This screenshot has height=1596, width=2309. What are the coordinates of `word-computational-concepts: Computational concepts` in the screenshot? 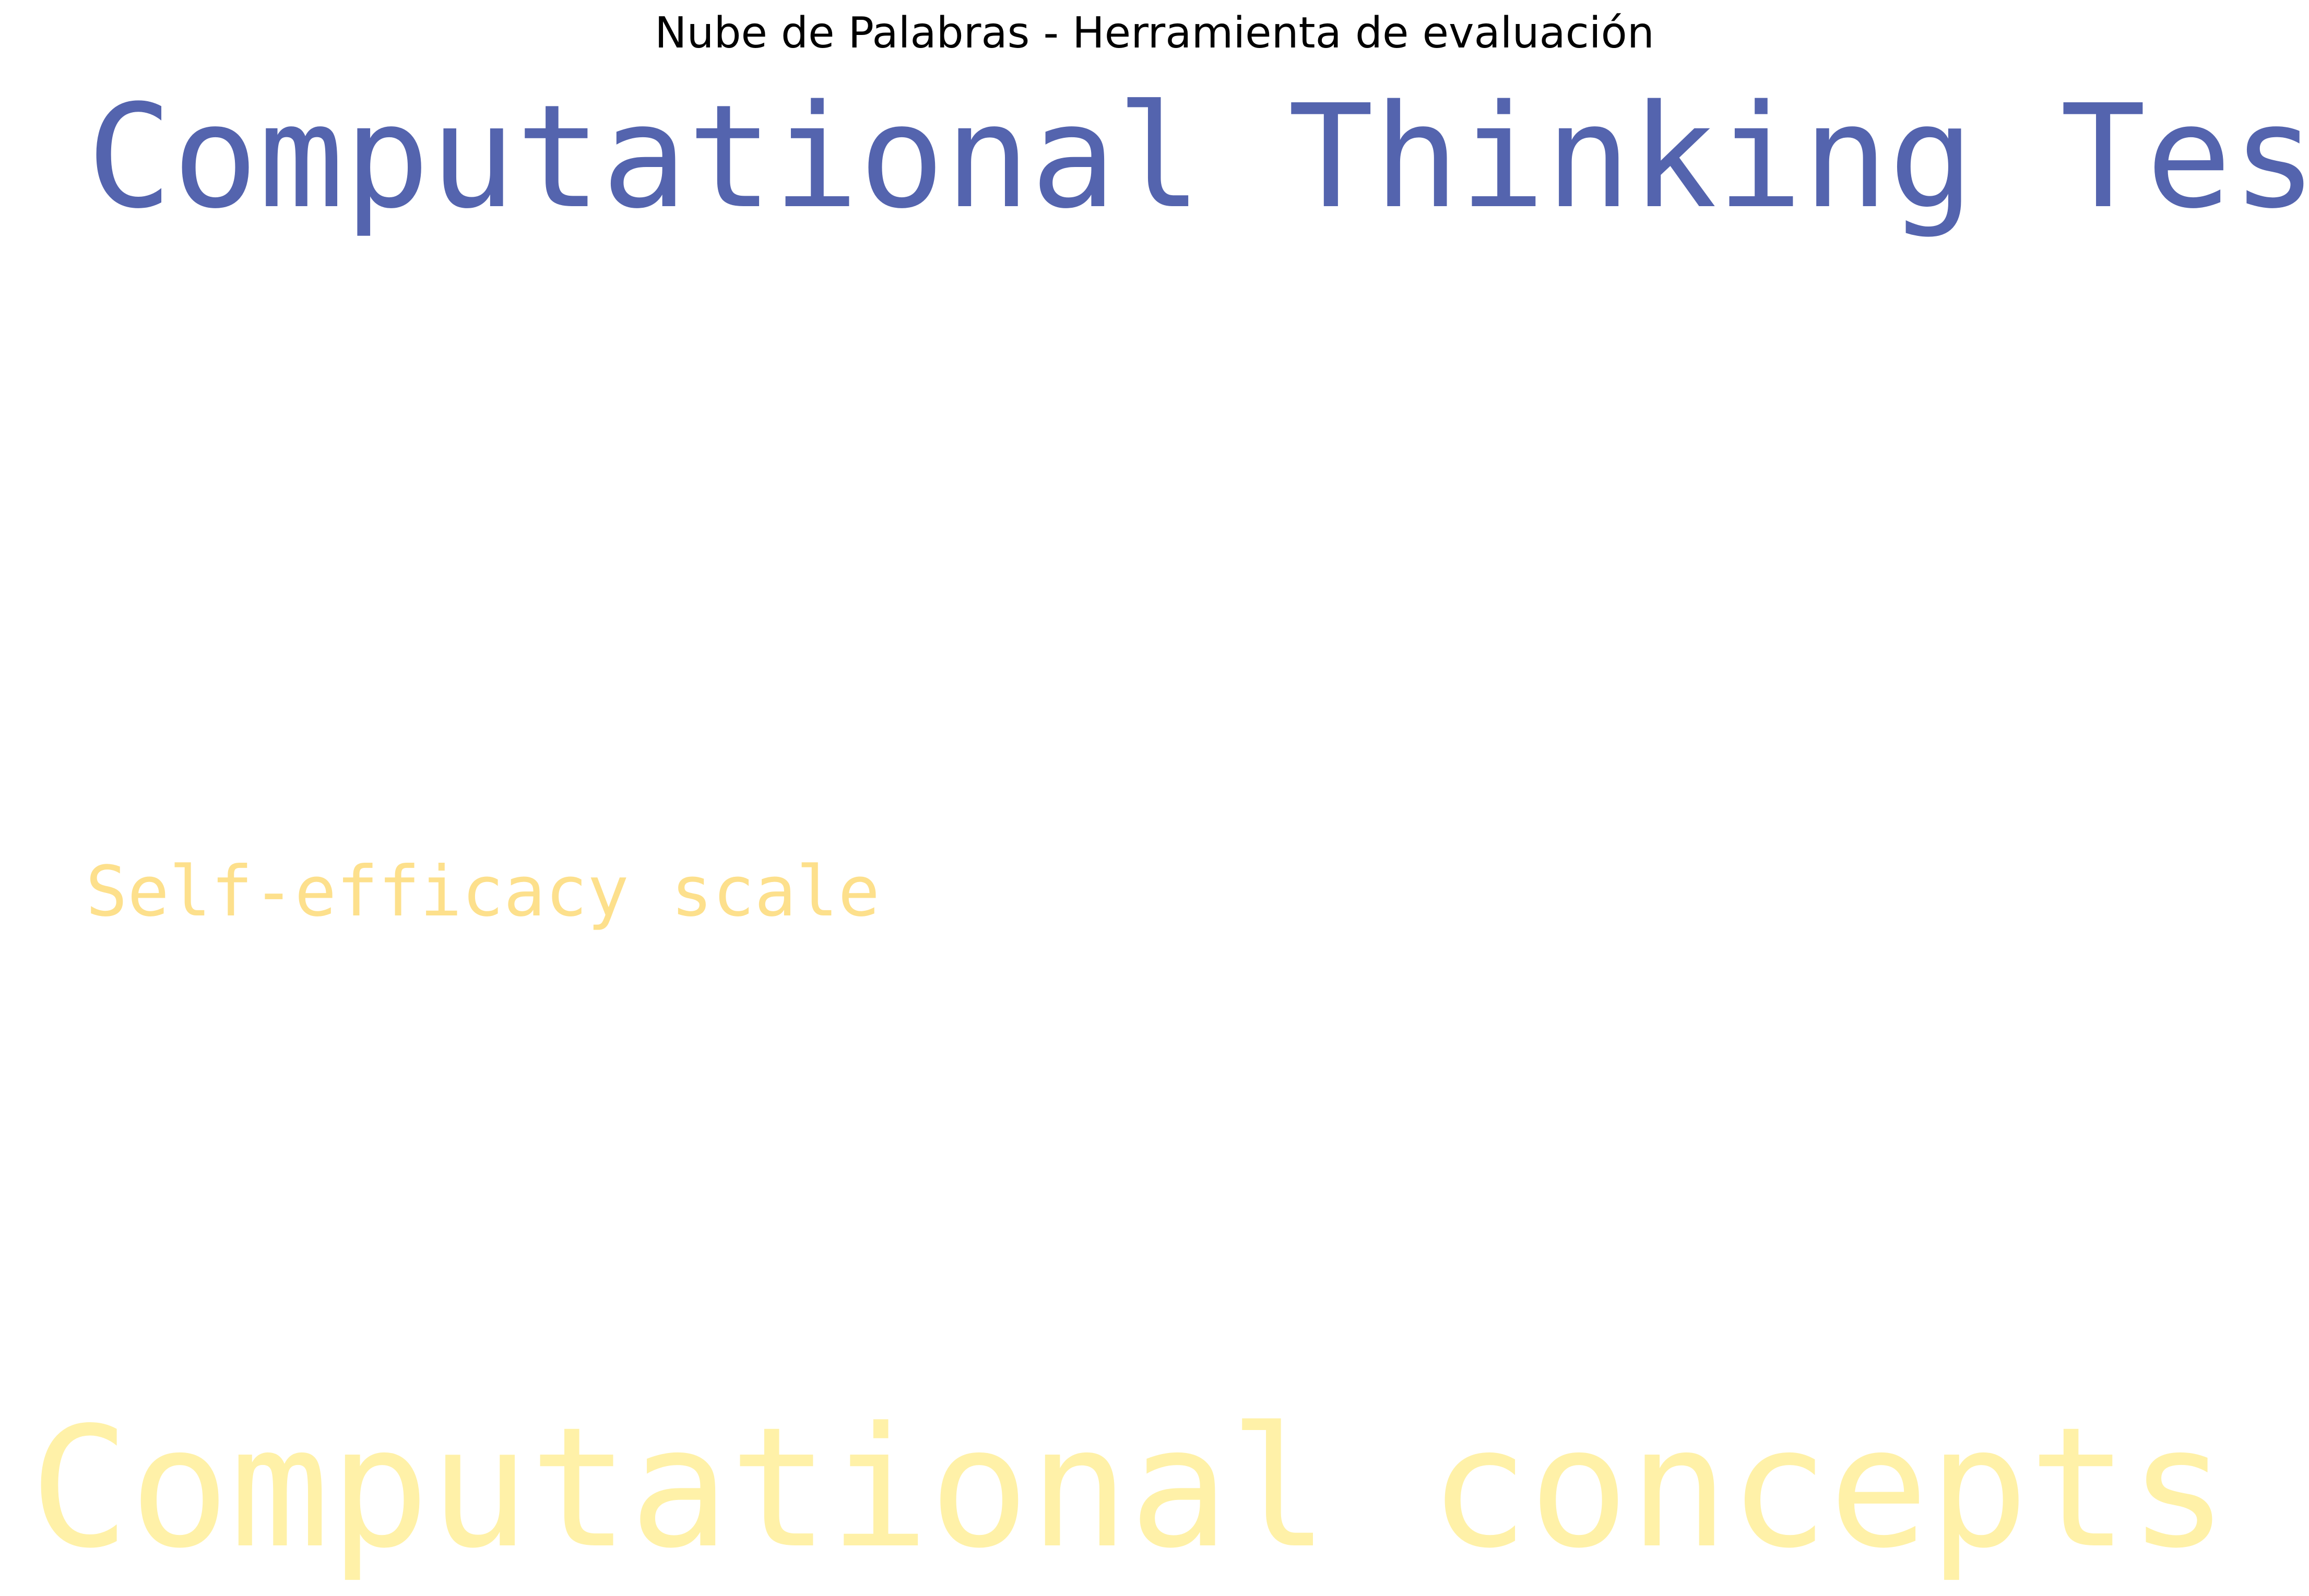 It's located at (1129, 1488).